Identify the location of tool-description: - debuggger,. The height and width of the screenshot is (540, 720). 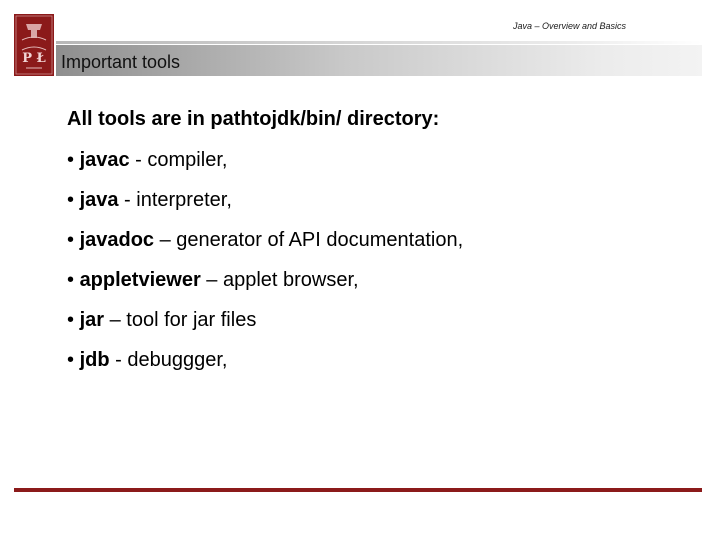
(168, 360).